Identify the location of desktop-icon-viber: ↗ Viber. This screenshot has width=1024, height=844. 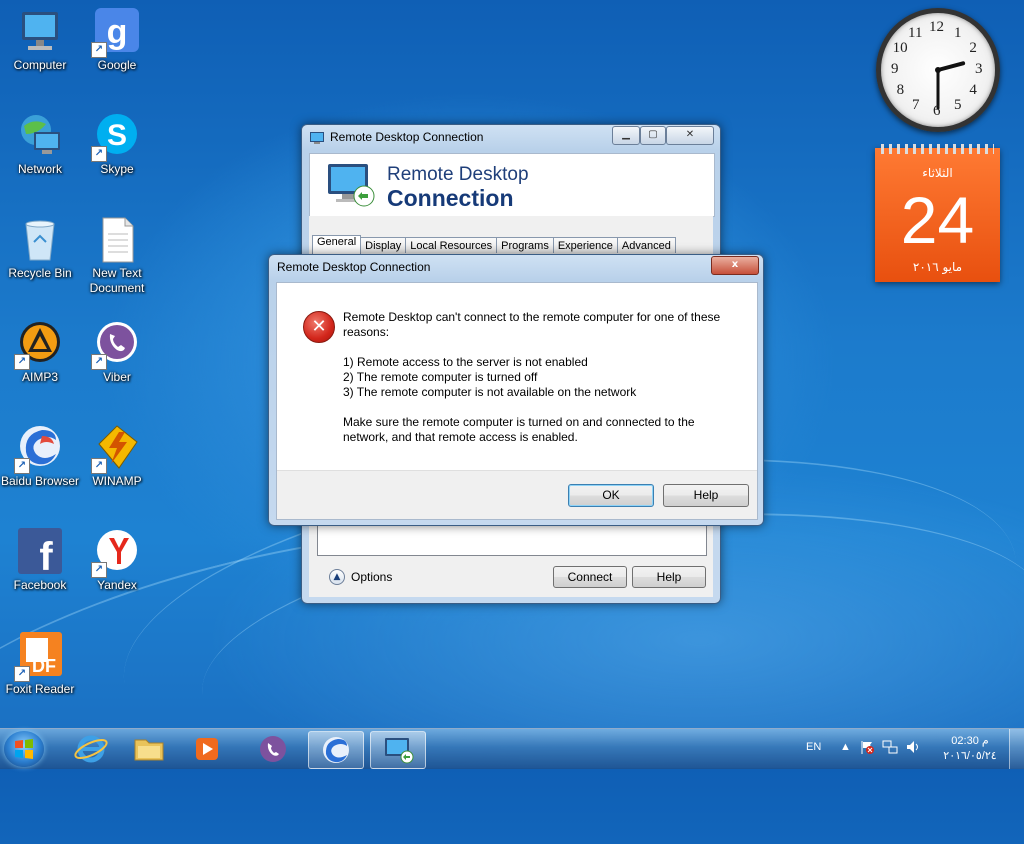
(117, 352).